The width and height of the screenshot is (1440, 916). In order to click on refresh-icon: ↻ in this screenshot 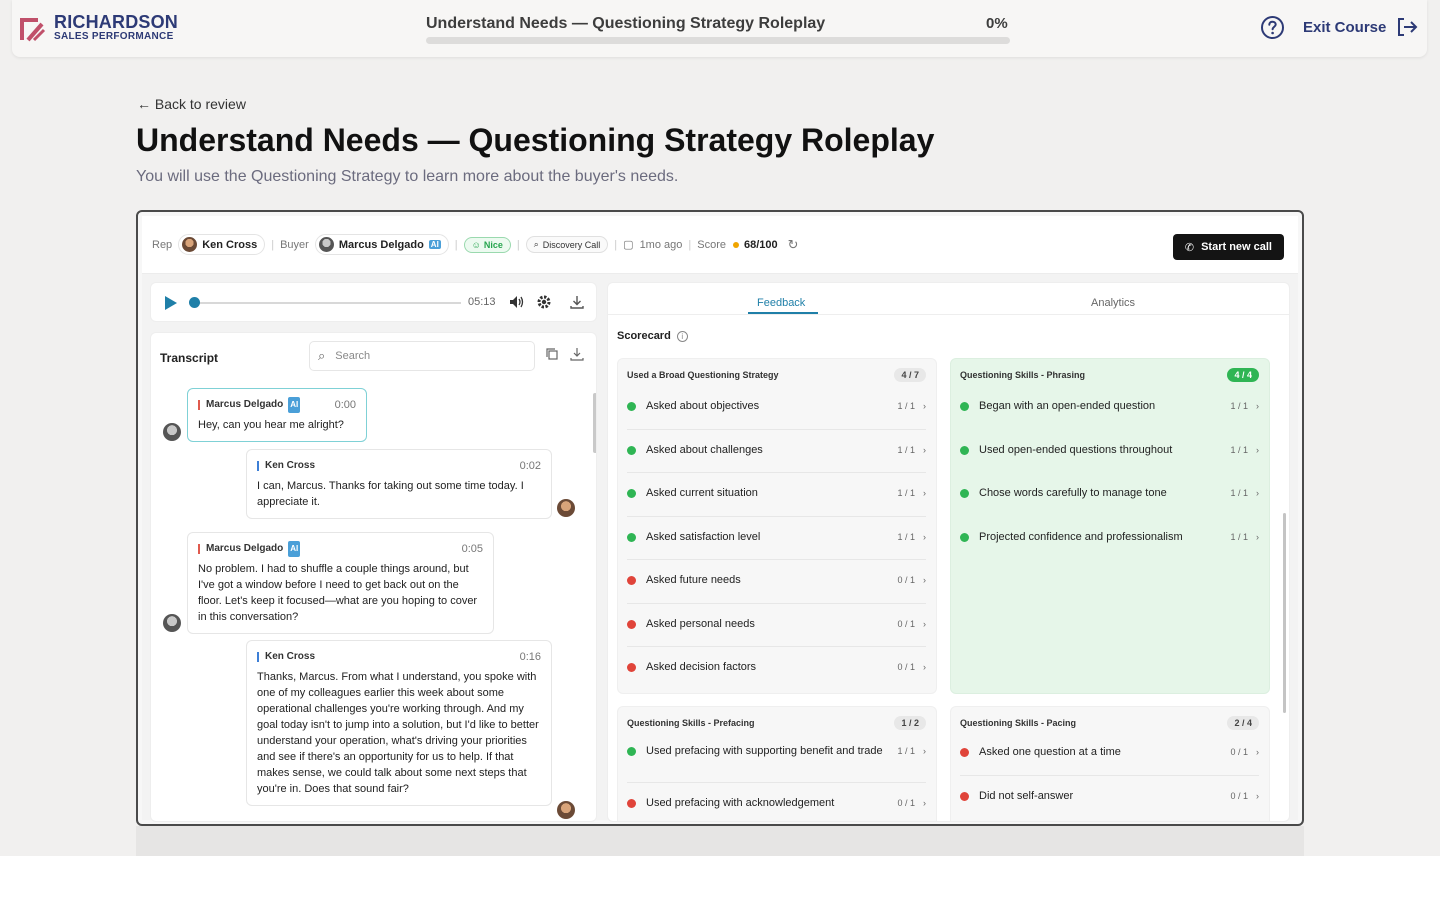, I will do `click(793, 245)`.